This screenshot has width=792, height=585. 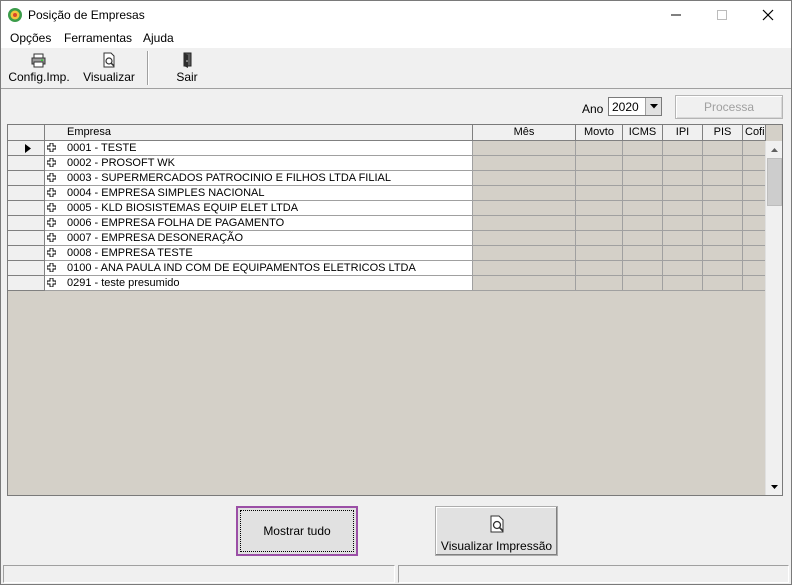 I want to click on menu-ajuda: Ajuda, so click(x=158, y=38).